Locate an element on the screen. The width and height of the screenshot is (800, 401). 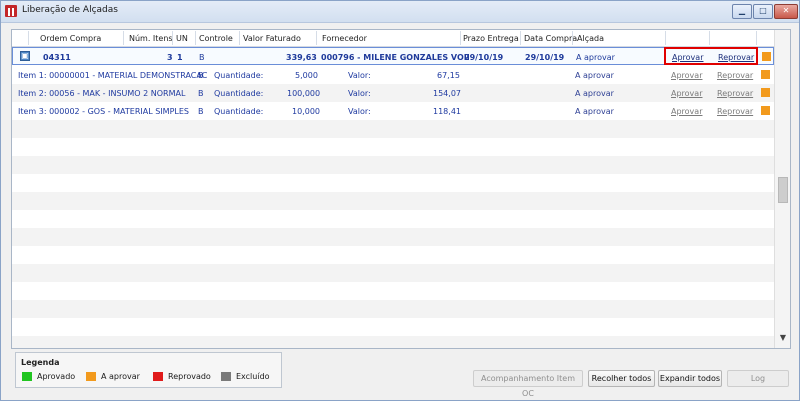
item-description: Item 3: 000002 - GOS - MATERIAL SIMPLES is located at coordinates (103, 111).